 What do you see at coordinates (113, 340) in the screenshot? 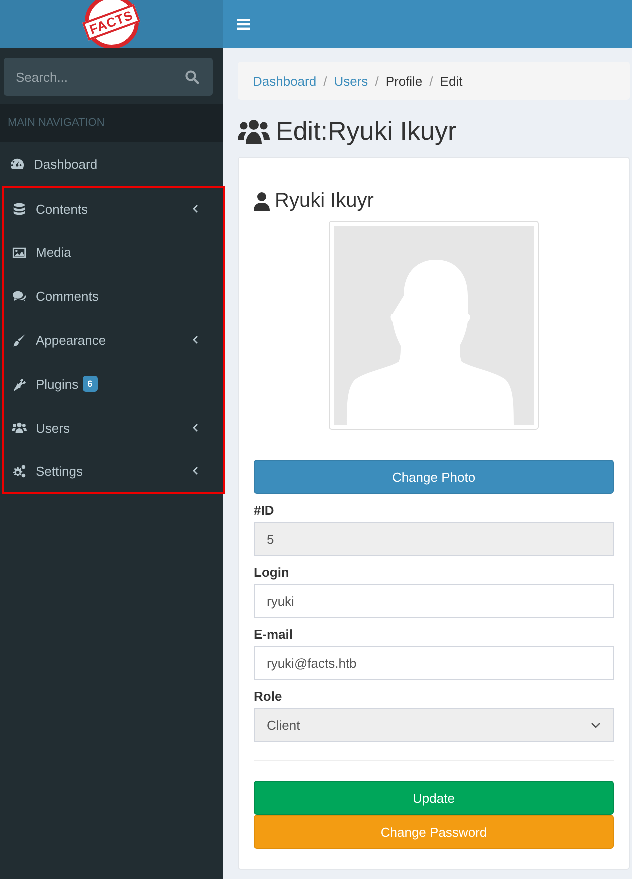
I see `highlighted-sidebar-item: Appearance` at bounding box center [113, 340].